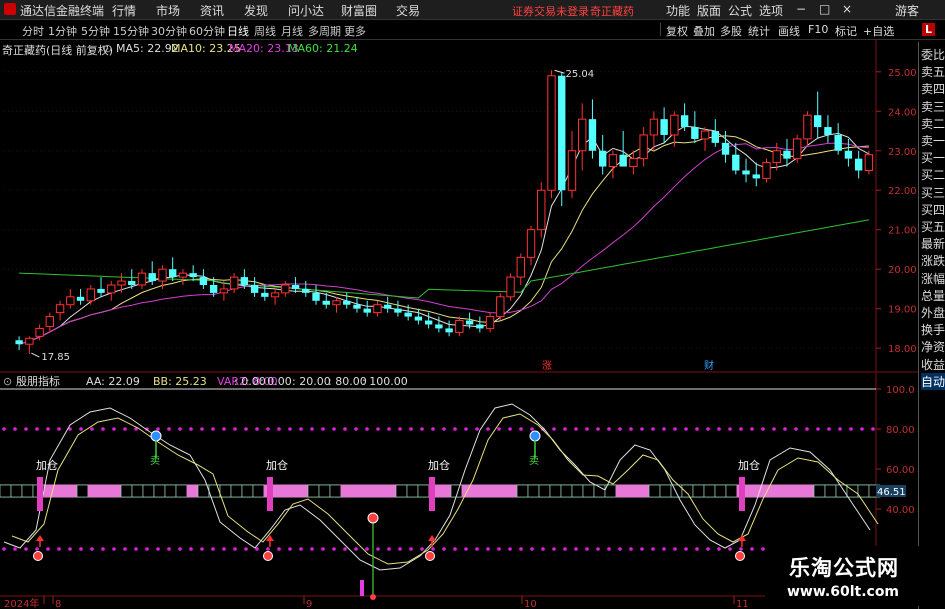 The image size is (945, 609). Describe the element at coordinates (933, 243) in the screenshot. I see `side-panel-item: 最新` at that location.